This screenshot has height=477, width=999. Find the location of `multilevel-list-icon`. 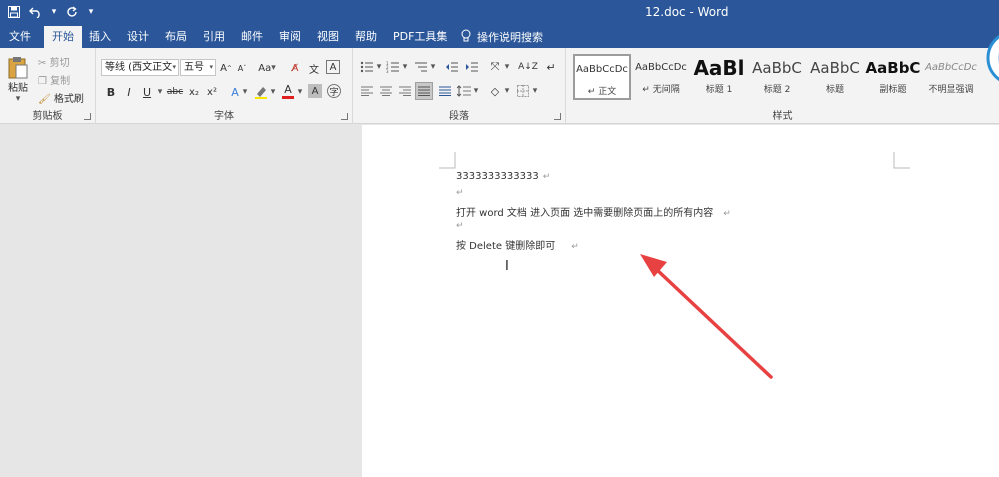

multilevel-list-icon is located at coordinates (421, 67).